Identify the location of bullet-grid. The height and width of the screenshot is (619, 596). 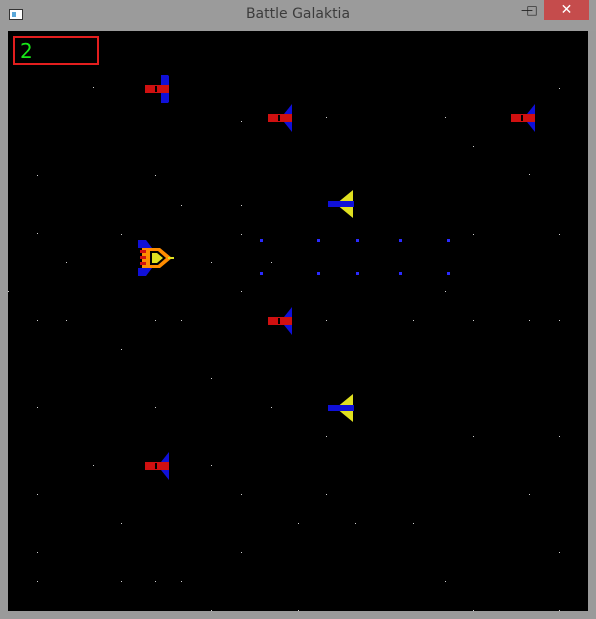
(355, 257).